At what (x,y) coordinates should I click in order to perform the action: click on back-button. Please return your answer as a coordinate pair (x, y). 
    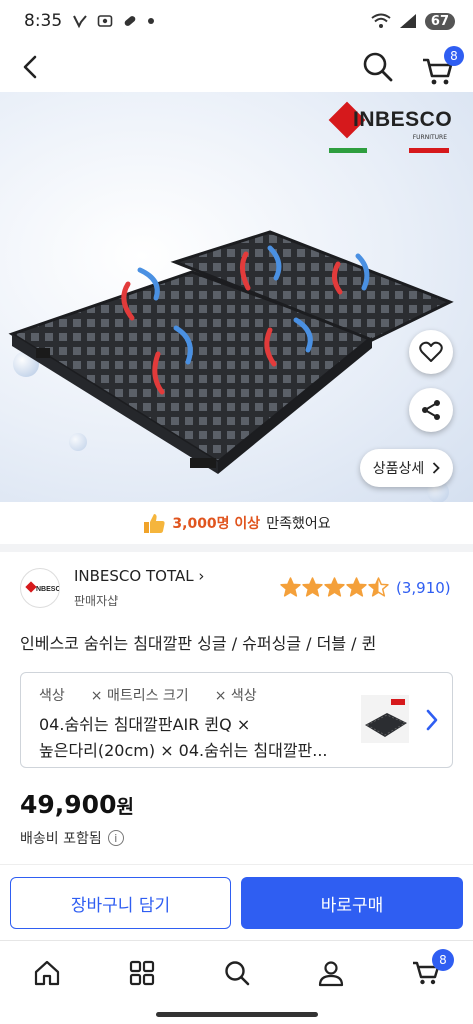
    Looking at the image, I should click on (31, 67).